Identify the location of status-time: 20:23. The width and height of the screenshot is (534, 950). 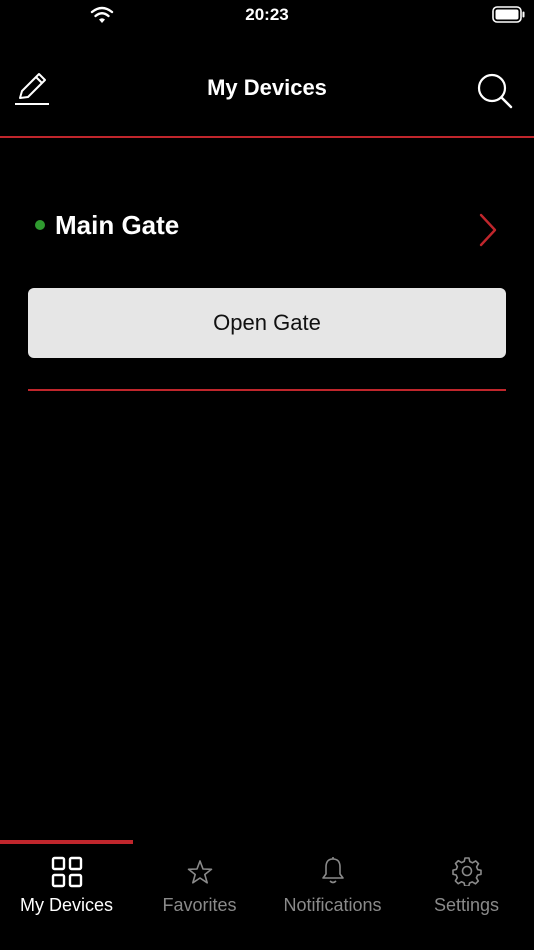
(267, 14).